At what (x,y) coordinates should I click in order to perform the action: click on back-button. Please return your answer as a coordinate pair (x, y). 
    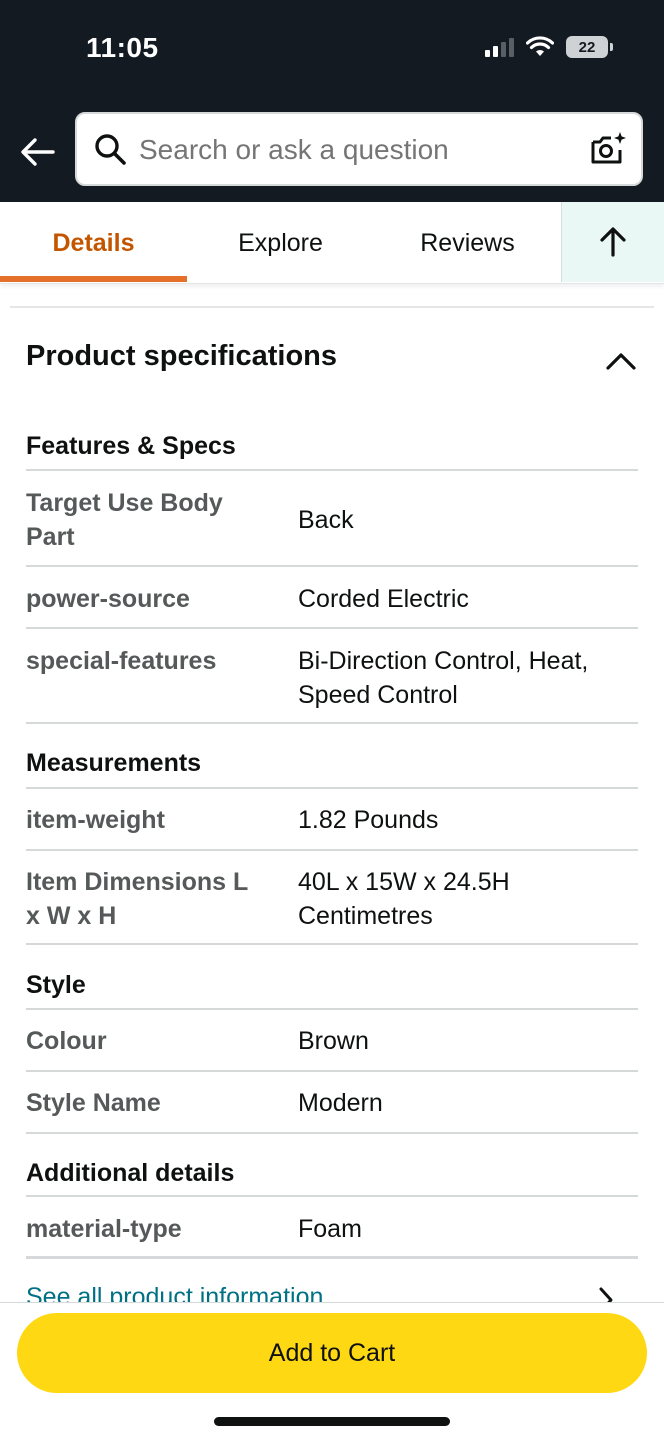
    Looking at the image, I should click on (38, 152).